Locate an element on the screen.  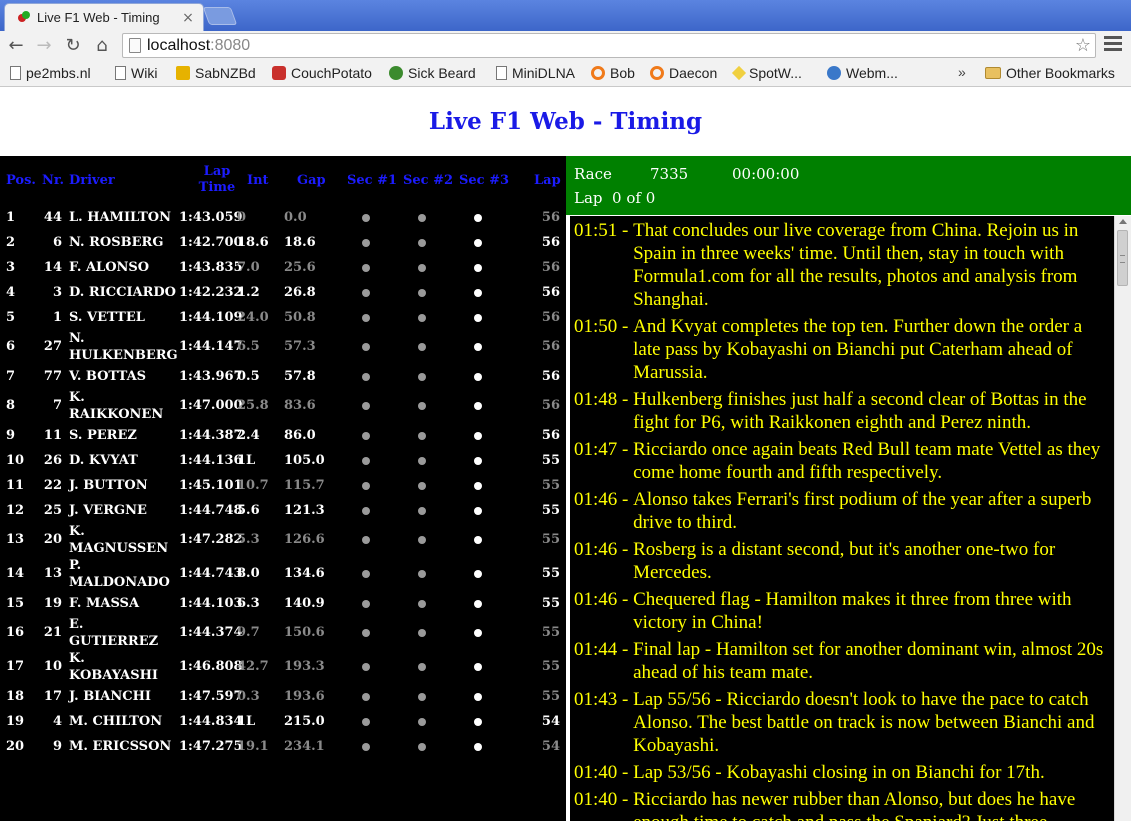
cherry-favicon-icon is located at coordinates (24, 17).